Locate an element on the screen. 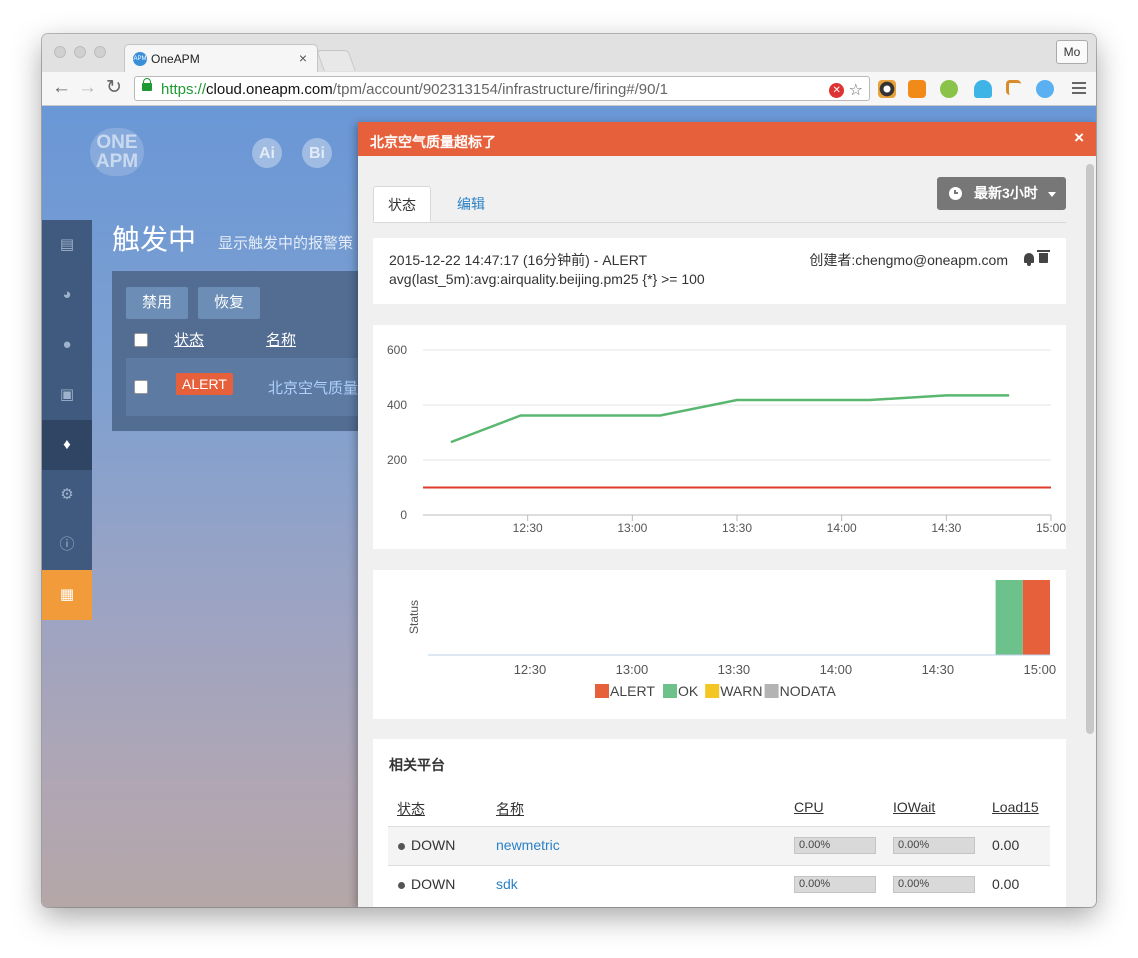 The image size is (1138, 958). shortcut-extension-icon is located at coordinates (1045, 89).